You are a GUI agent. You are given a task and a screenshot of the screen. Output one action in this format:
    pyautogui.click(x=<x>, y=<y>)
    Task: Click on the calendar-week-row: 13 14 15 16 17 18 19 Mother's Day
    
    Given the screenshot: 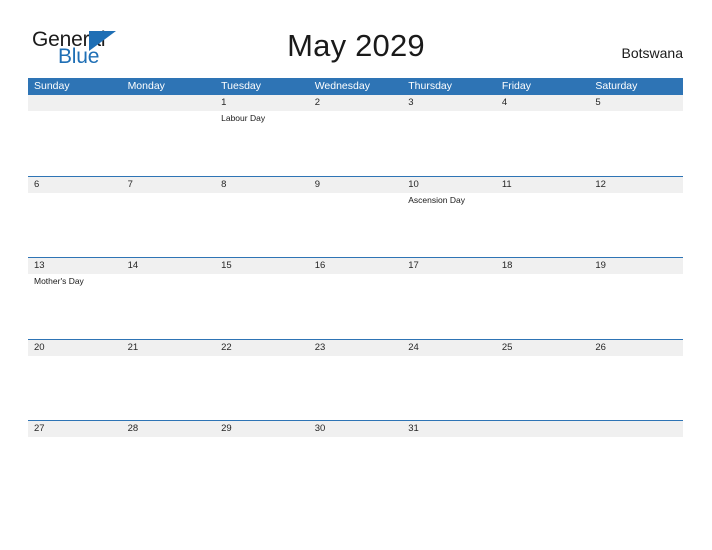 What is the action you would take?
    pyautogui.click(x=355, y=298)
    